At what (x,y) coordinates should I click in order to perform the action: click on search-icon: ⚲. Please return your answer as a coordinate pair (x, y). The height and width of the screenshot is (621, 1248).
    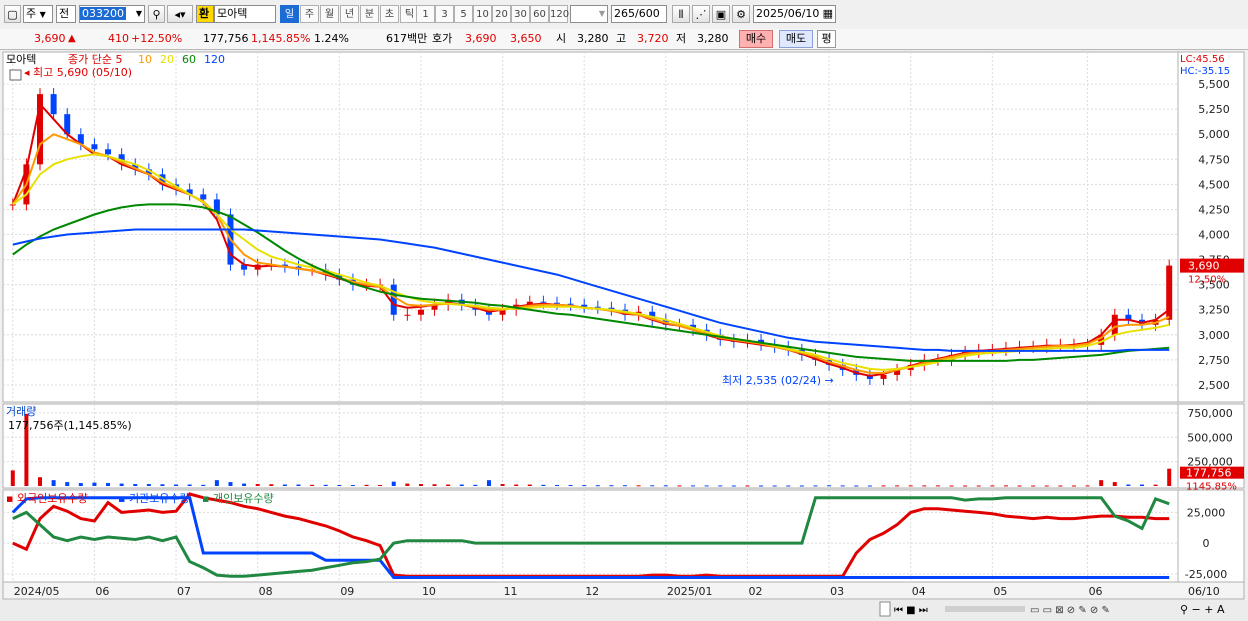
    Looking at the image, I should click on (156, 14).